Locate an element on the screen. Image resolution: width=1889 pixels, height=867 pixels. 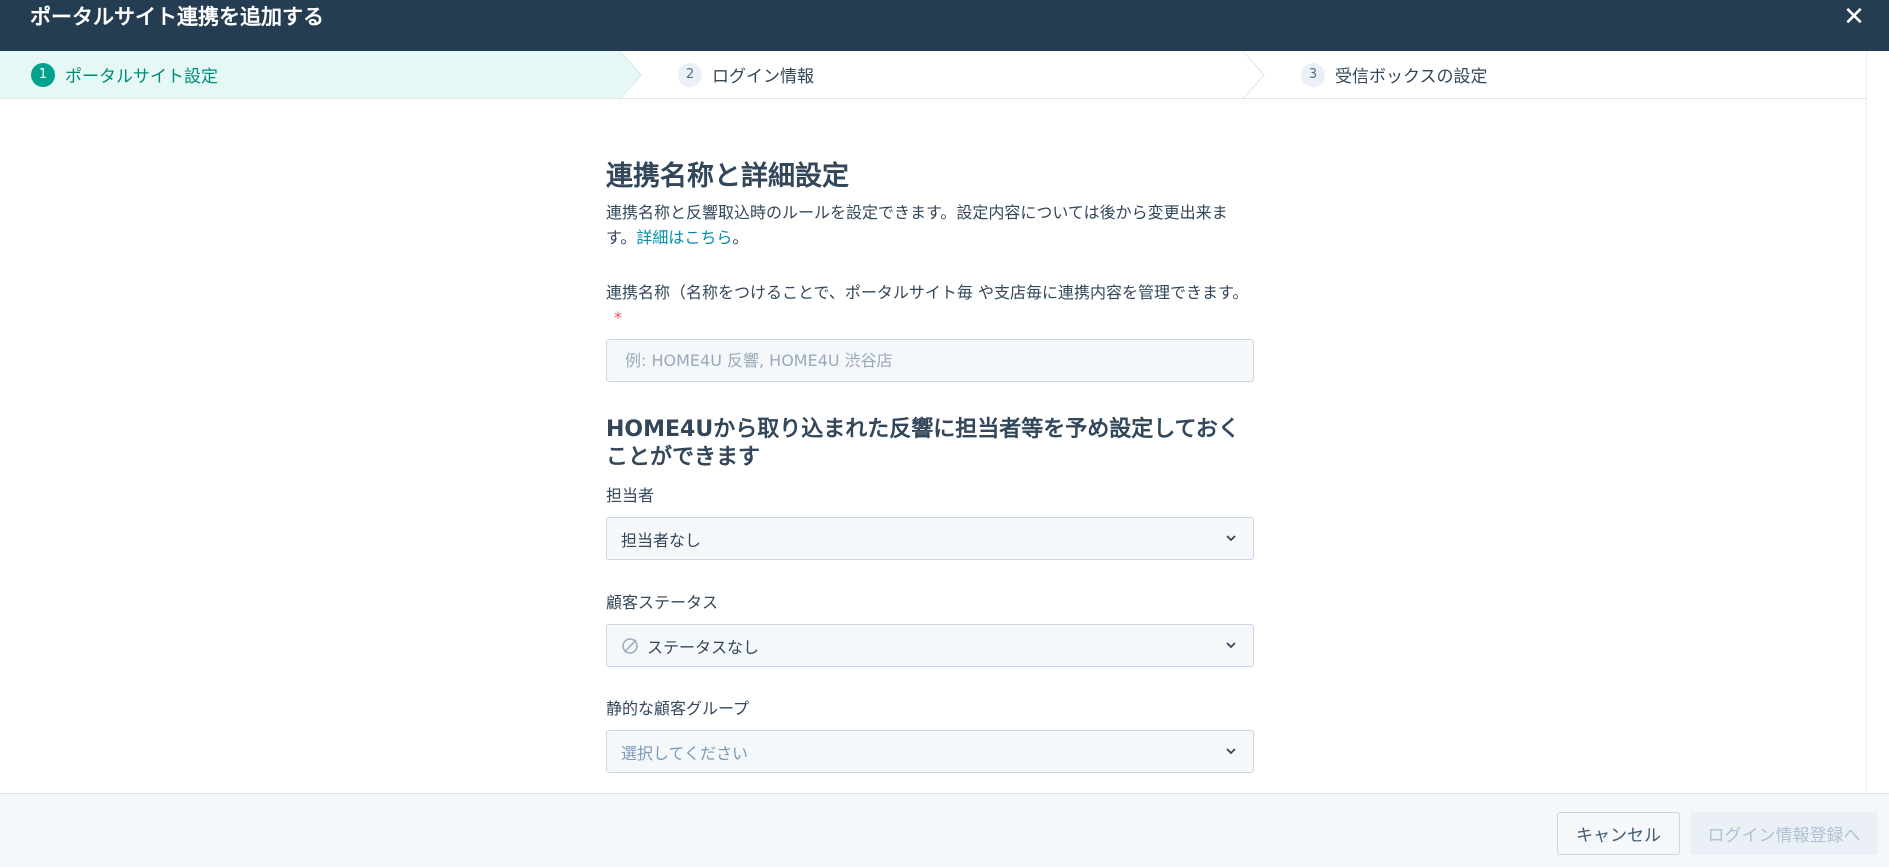
owner-label: 担当者 is located at coordinates (630, 495).